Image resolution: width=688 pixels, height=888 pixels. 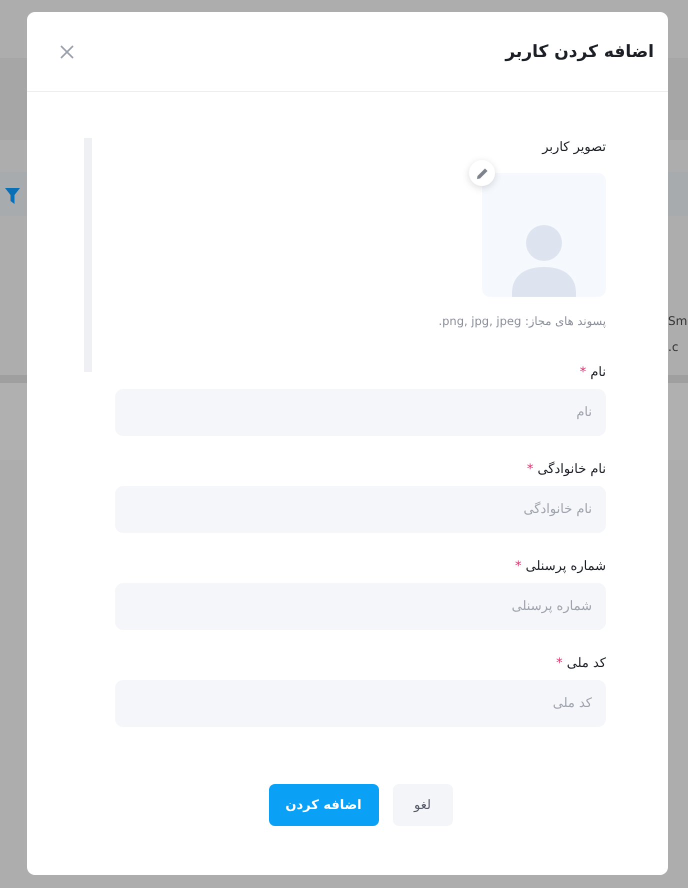 I want to click on filter-icon, so click(x=12, y=196).